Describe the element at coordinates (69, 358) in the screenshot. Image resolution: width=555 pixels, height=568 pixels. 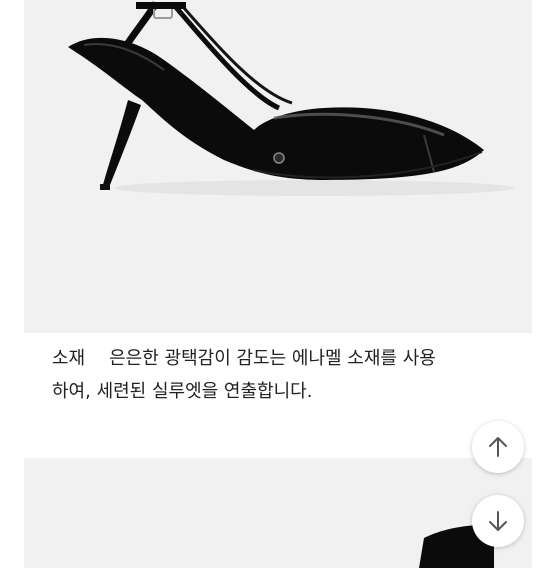
I see `material-label: 소재` at that location.